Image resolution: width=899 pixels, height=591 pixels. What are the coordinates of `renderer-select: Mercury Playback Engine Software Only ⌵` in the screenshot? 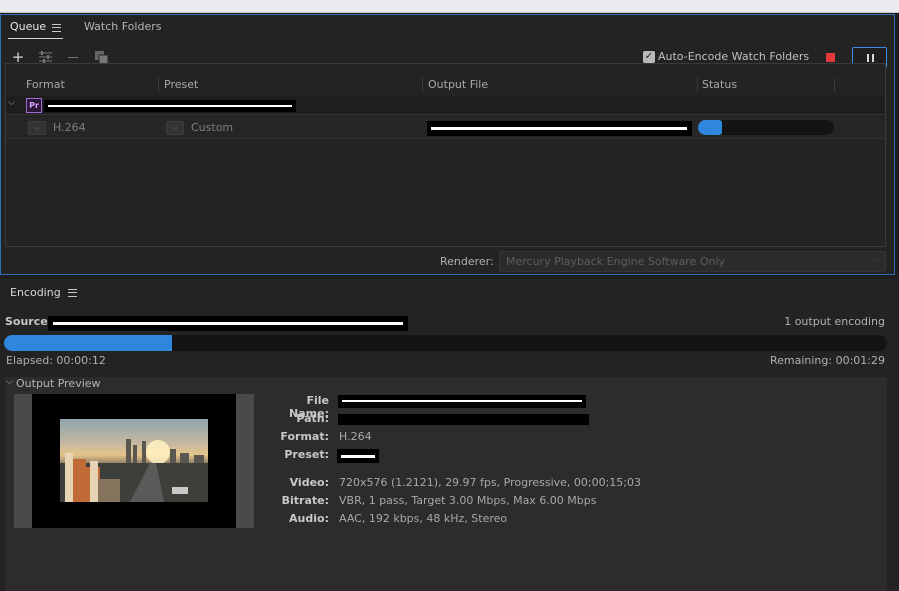 It's located at (692, 261).